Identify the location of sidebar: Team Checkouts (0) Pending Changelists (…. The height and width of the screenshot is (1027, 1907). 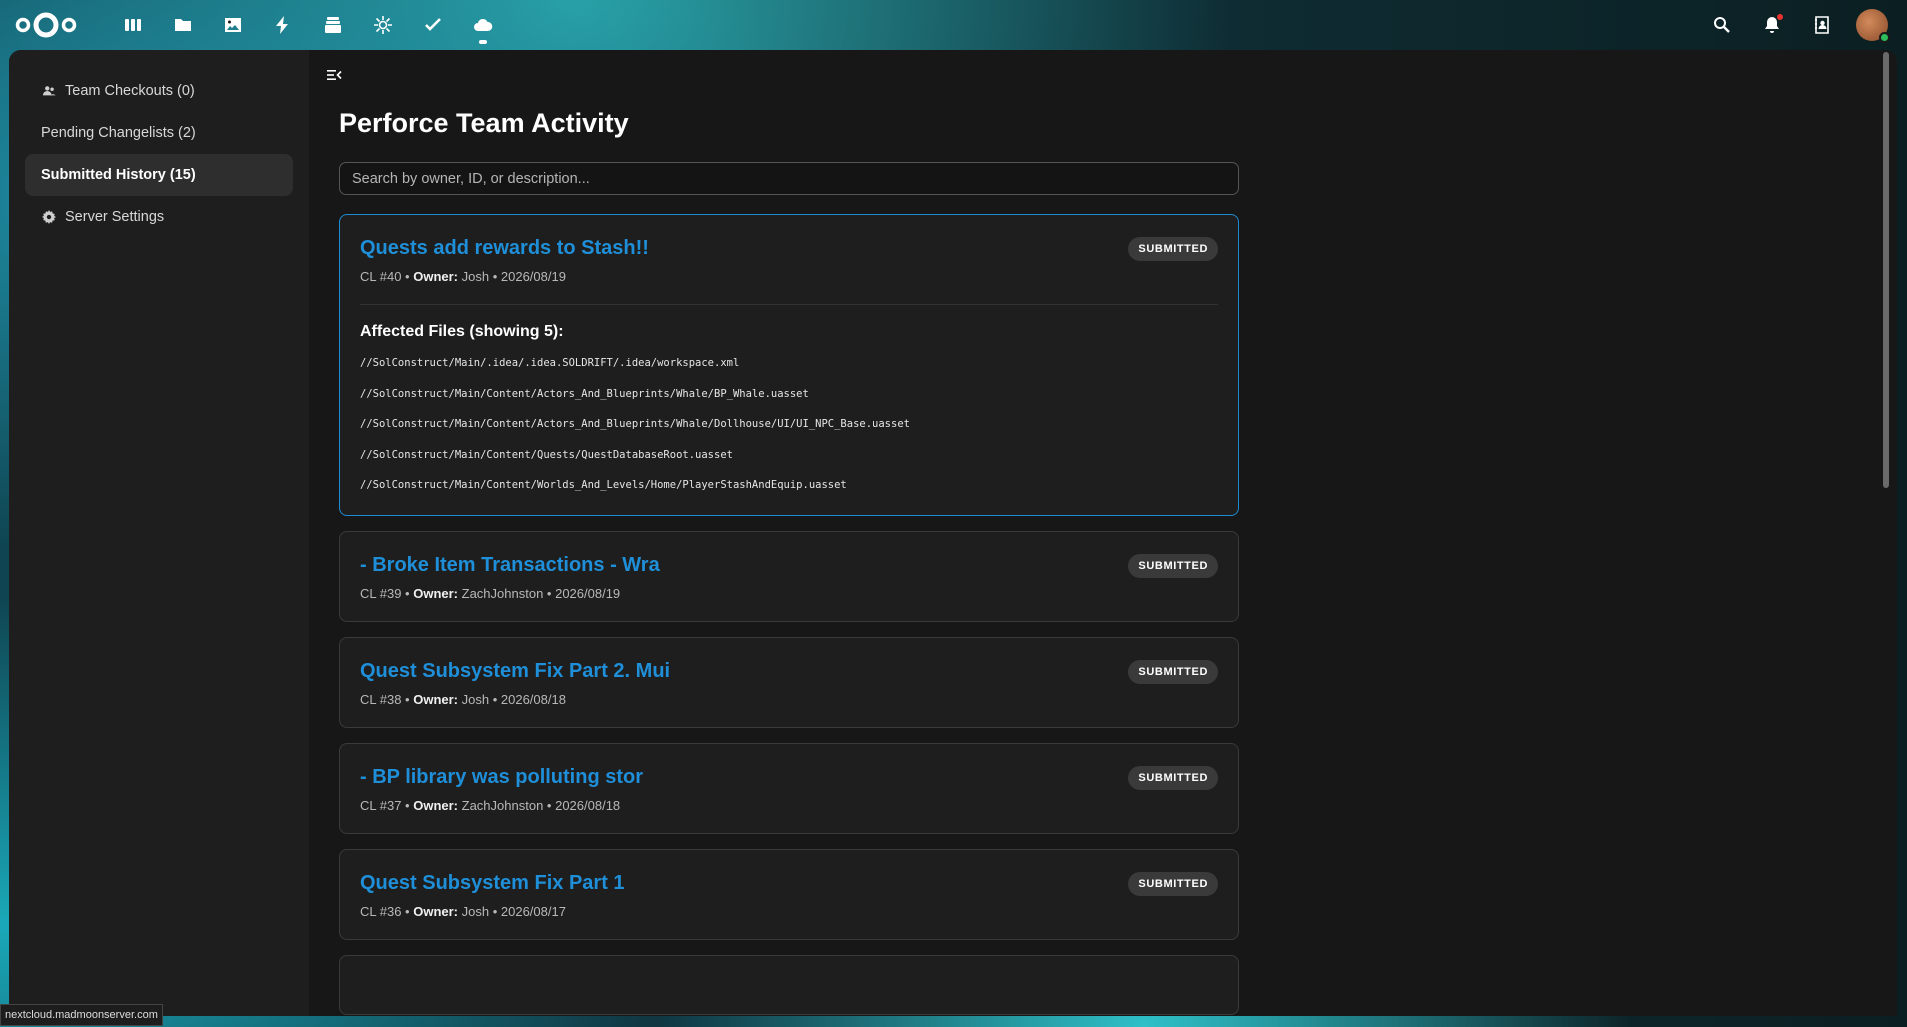
(159, 533).